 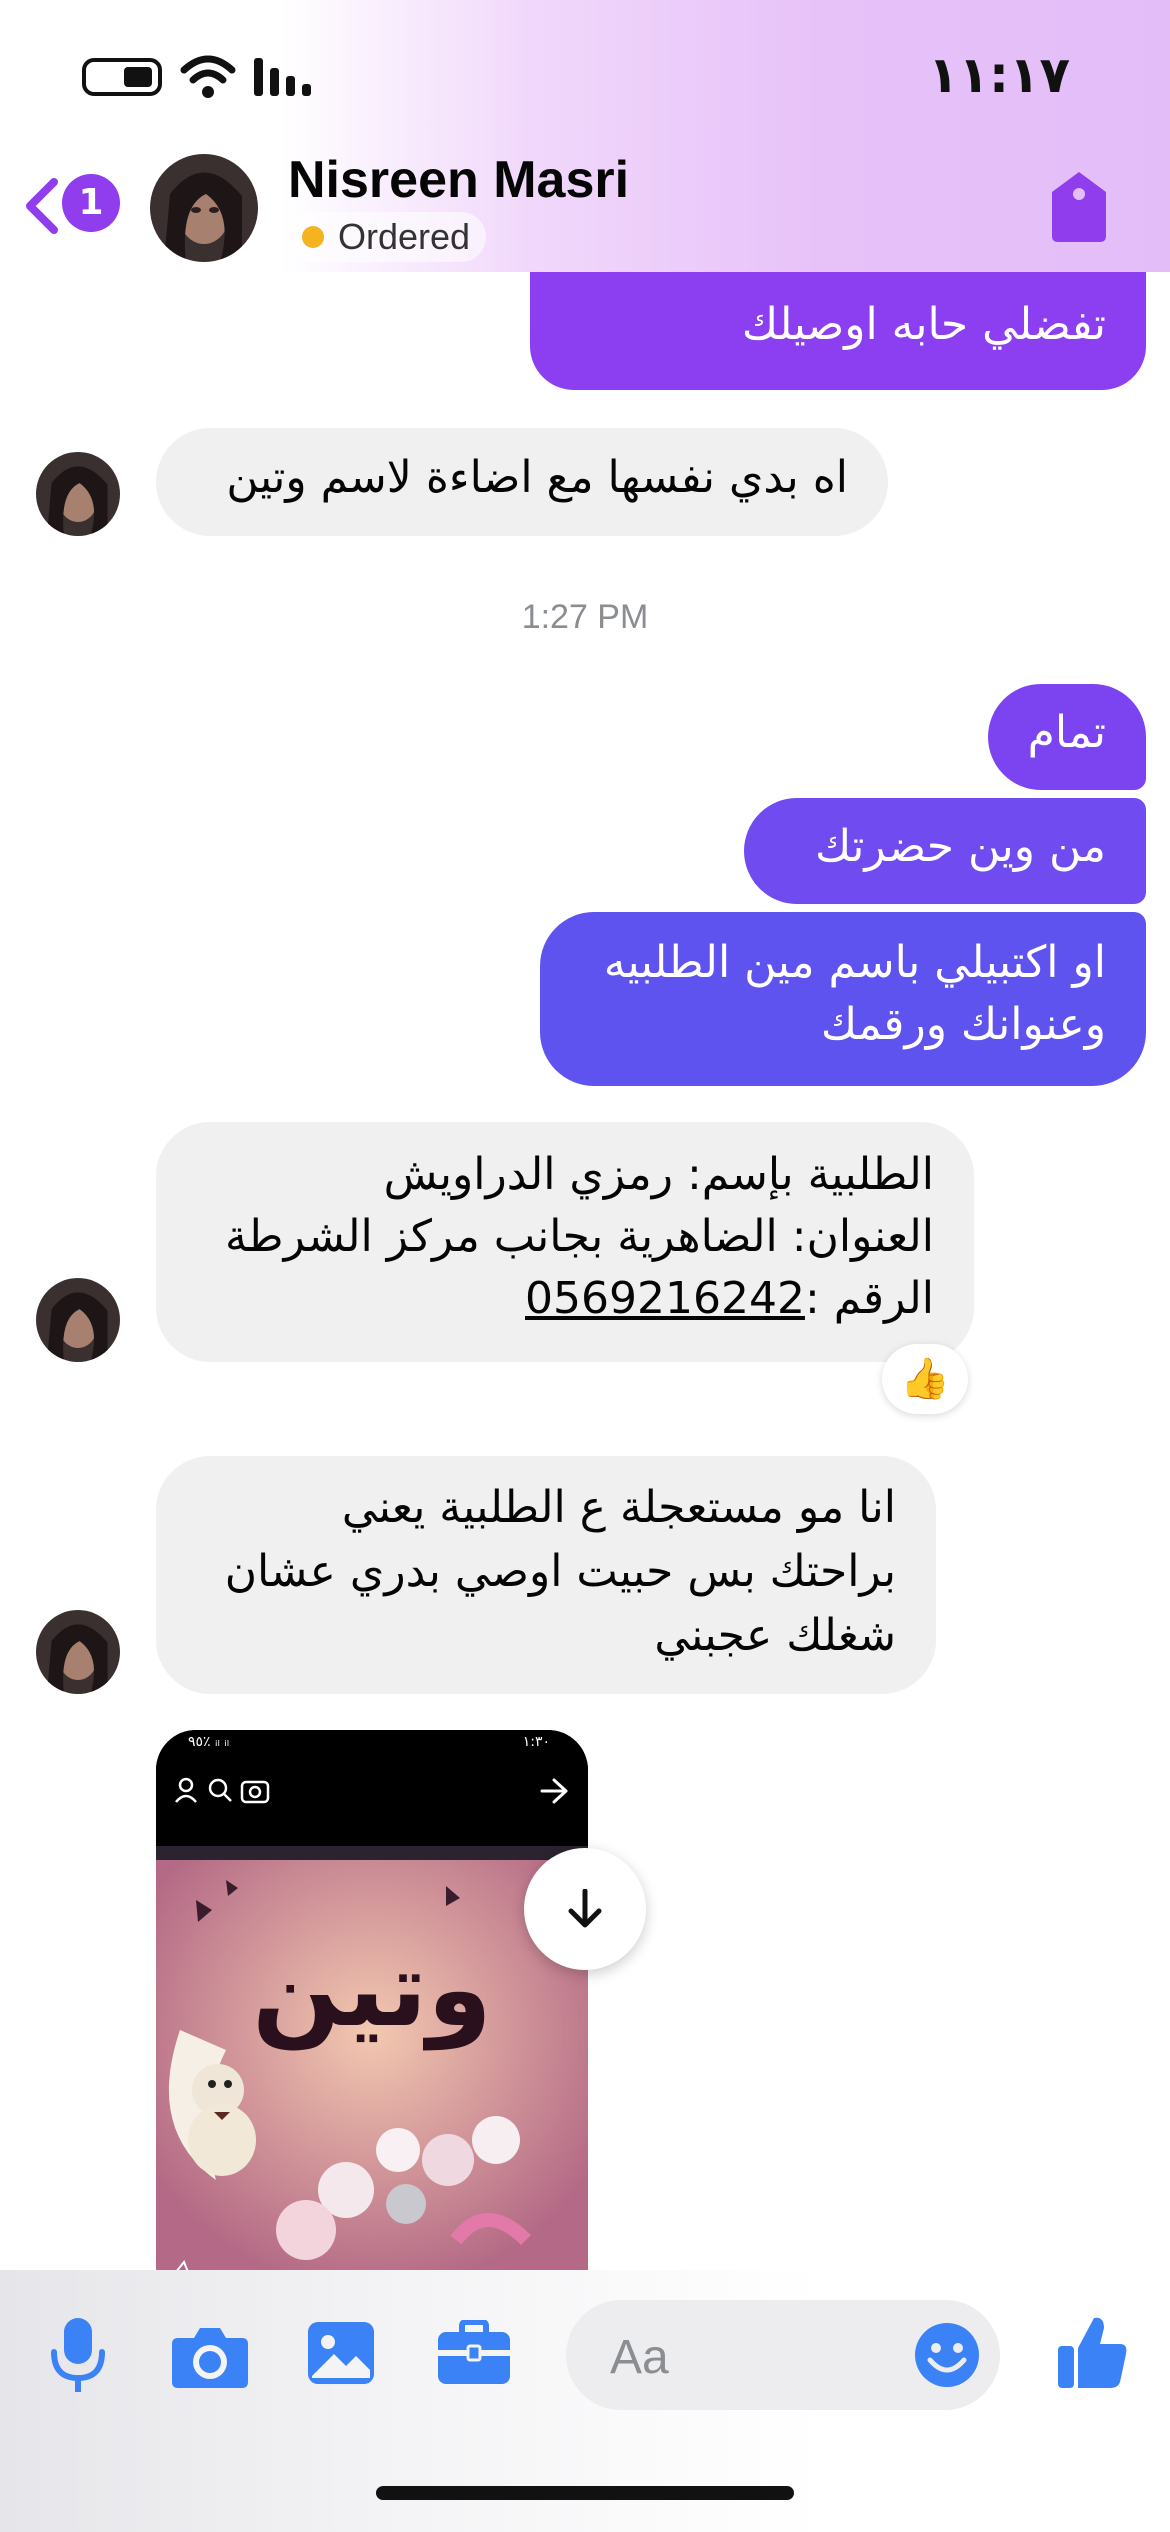 What do you see at coordinates (78, 2356) in the screenshot?
I see `microphone-icon` at bounding box center [78, 2356].